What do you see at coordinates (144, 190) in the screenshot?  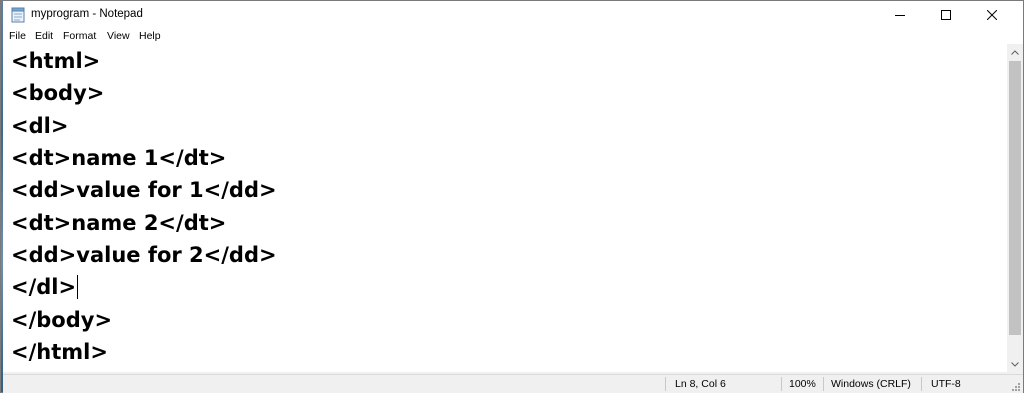 I see `text-line: <dd>value for 1</dd>` at bounding box center [144, 190].